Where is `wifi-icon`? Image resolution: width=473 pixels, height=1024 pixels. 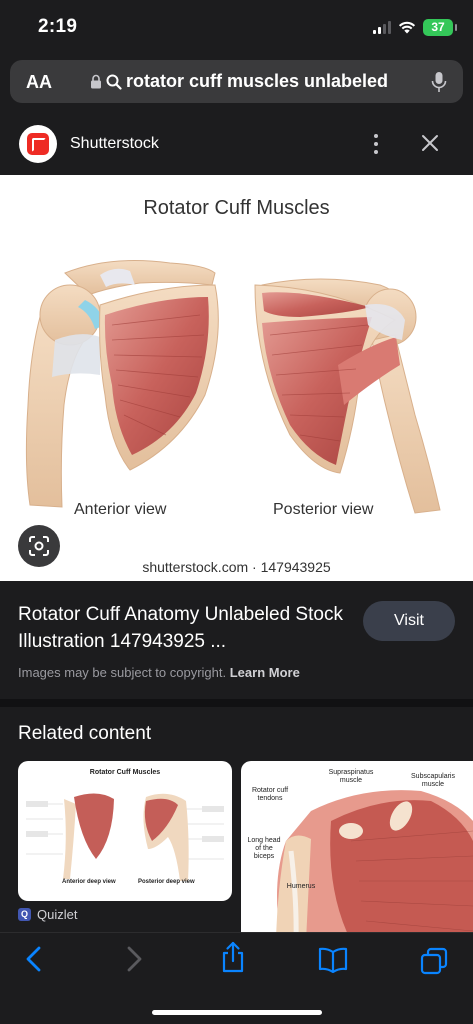
wifi-icon is located at coordinates (407, 27).